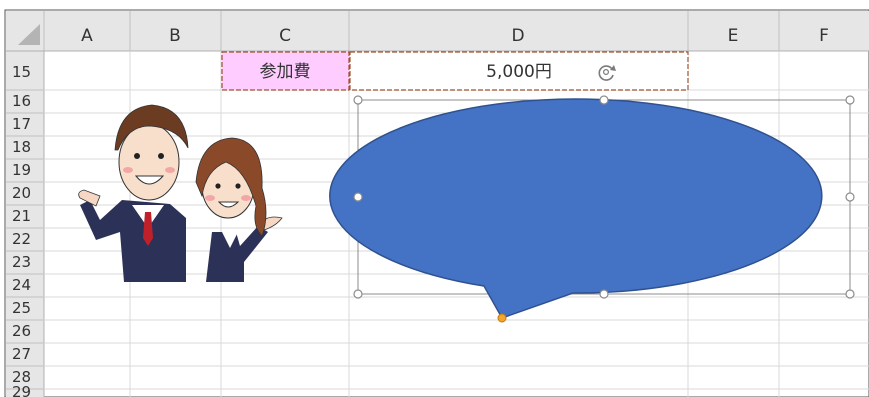  What do you see at coordinates (21, 331) in the screenshot?
I see `row-header-26: 26` at bounding box center [21, 331].